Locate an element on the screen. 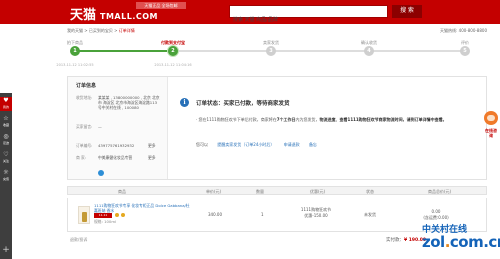  watermark-domain-a: zol is located at coordinates (433, 242).